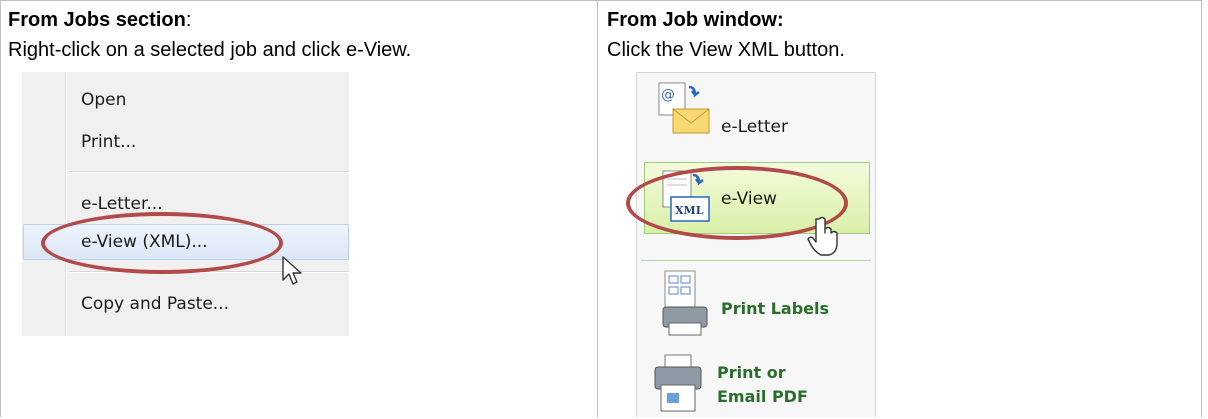 This screenshot has width=1208, height=419. What do you see at coordinates (97, 20) in the screenshot?
I see `left-heading-text: From Jobs section` at bounding box center [97, 20].